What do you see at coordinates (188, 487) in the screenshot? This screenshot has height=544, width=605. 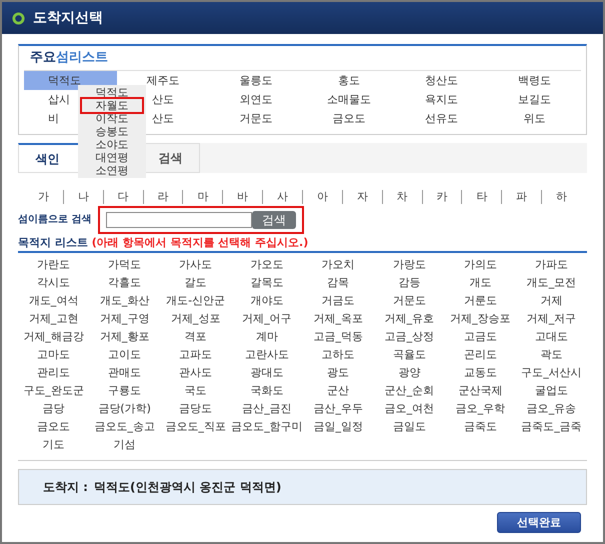 I see `arrival-value: 덕적도(인천광역시 옹진군 덕적면)` at bounding box center [188, 487].